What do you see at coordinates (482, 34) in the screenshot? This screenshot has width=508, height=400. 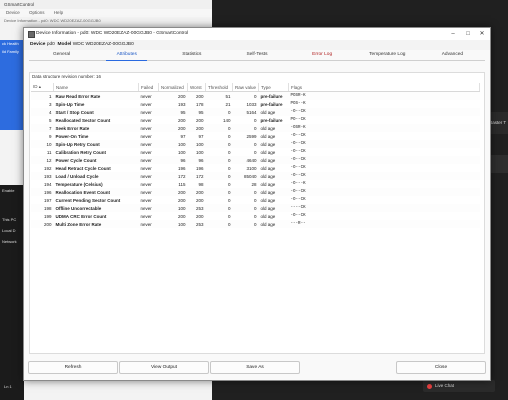 I see `close-icon: ✕` at bounding box center [482, 34].